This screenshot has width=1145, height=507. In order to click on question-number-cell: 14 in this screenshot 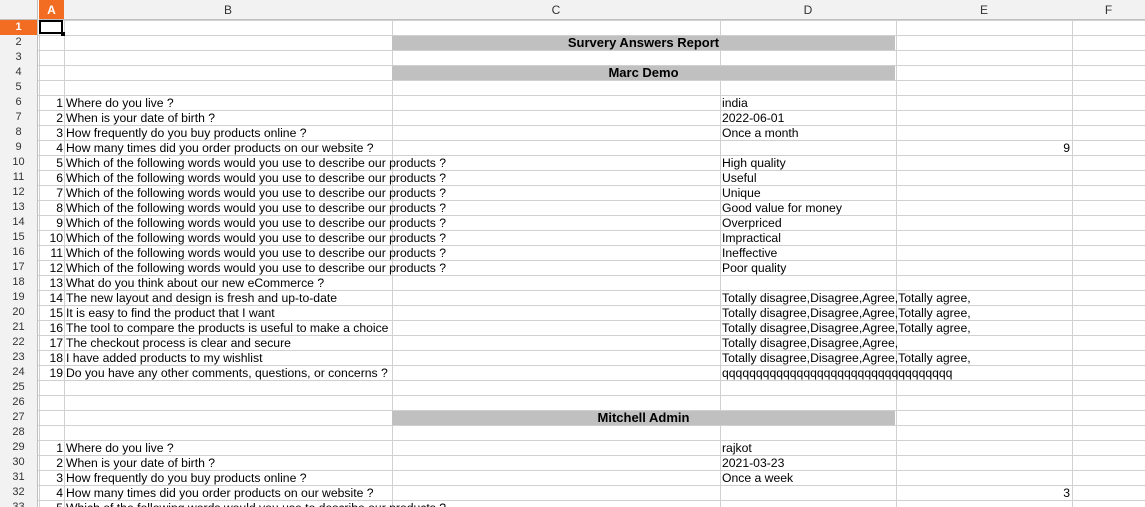, I will do `click(51, 298)`.